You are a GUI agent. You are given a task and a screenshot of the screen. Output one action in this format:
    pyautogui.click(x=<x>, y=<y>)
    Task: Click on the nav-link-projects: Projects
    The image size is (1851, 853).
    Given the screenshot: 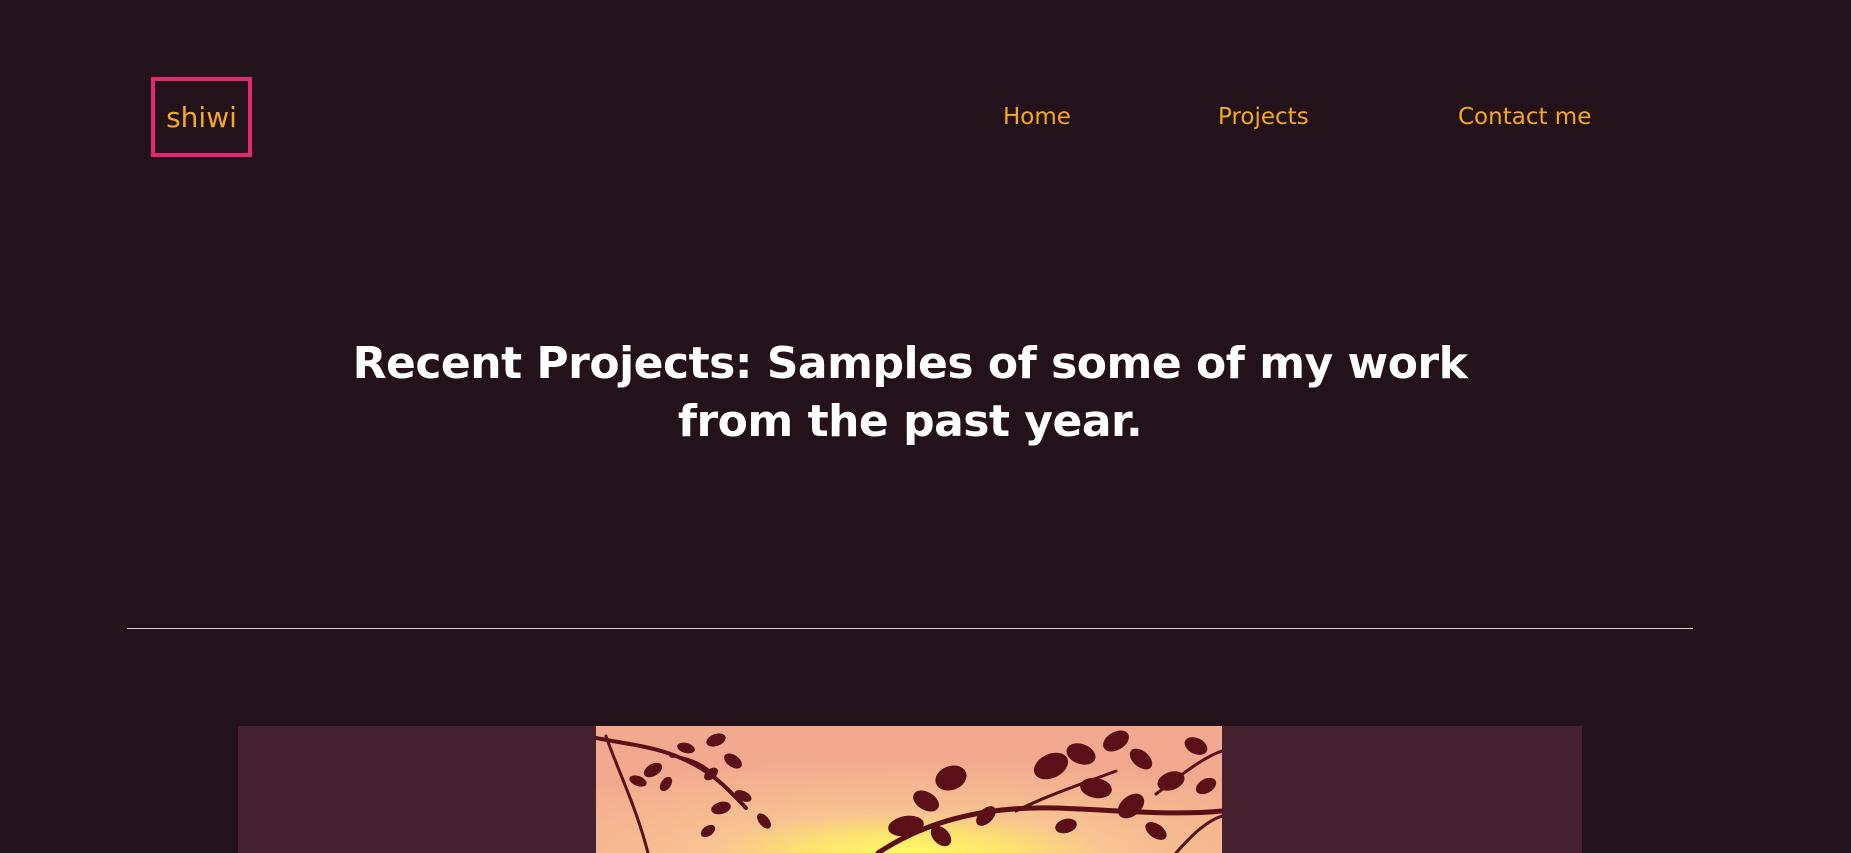 What is the action you would take?
    pyautogui.click(x=1263, y=117)
    